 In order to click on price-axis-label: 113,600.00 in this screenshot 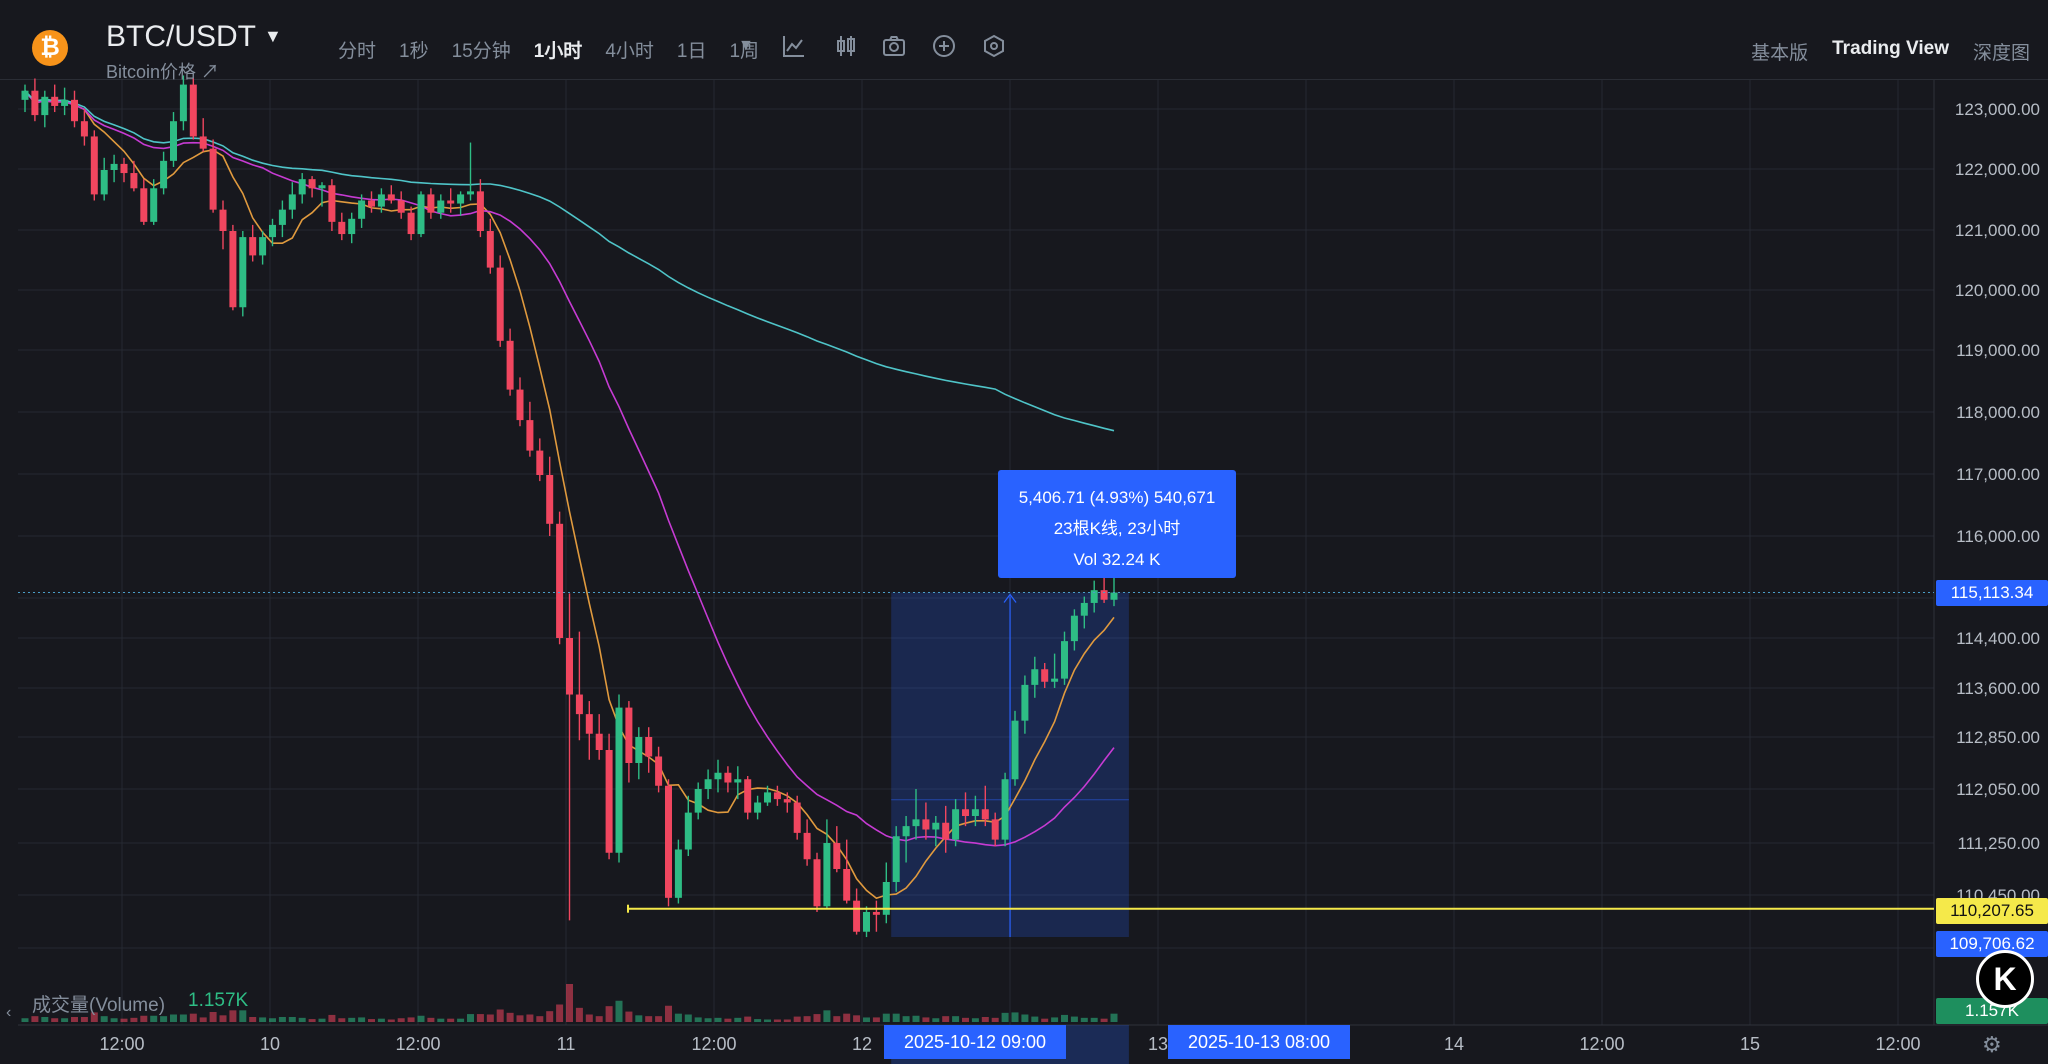, I will do `click(1998, 688)`.